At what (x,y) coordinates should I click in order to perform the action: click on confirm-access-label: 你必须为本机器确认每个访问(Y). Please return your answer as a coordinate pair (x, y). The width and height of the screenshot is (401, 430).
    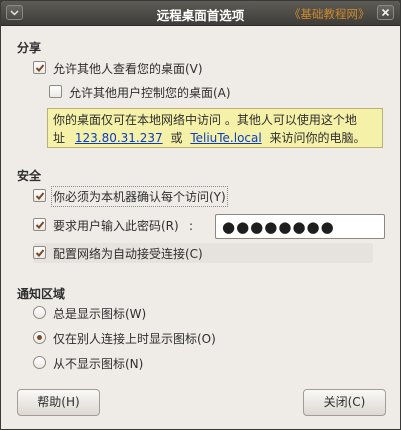
    Looking at the image, I should click on (139, 196).